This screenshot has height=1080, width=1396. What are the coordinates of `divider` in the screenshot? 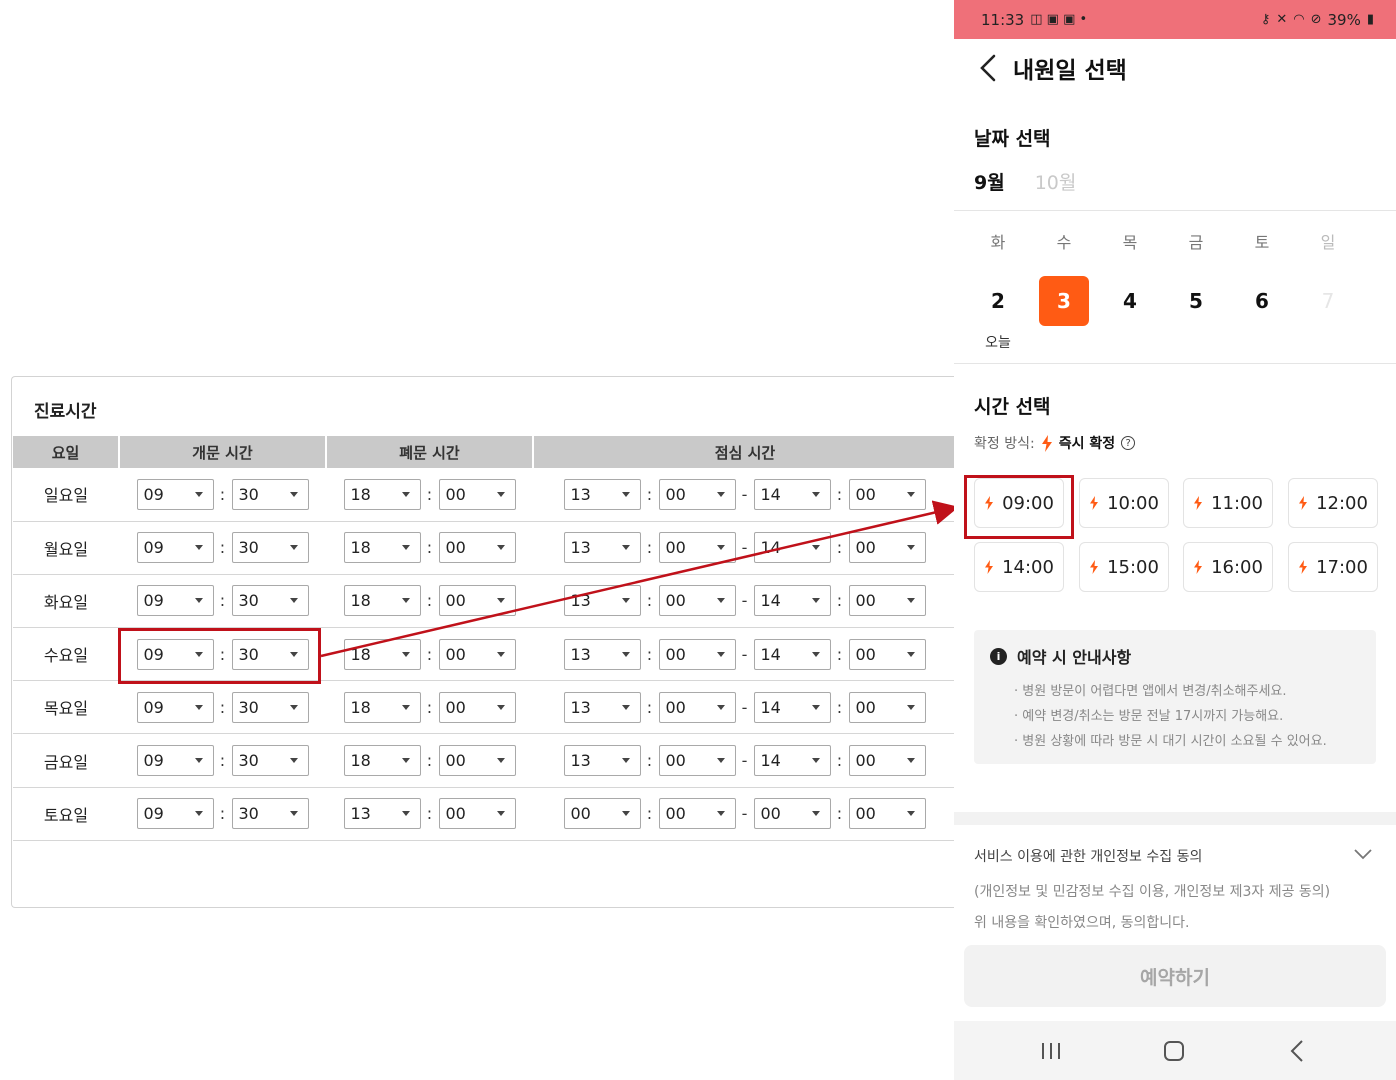 It's located at (1175, 210).